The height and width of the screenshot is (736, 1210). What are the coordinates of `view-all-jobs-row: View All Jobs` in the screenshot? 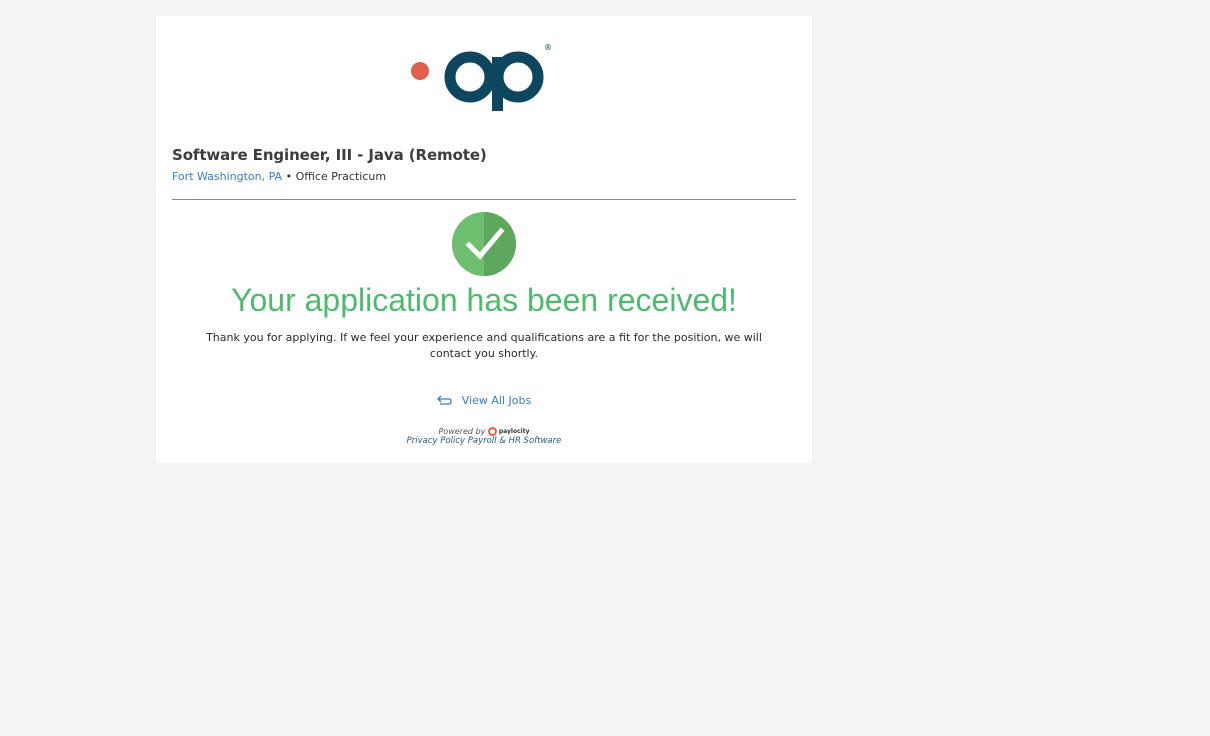 It's located at (484, 401).